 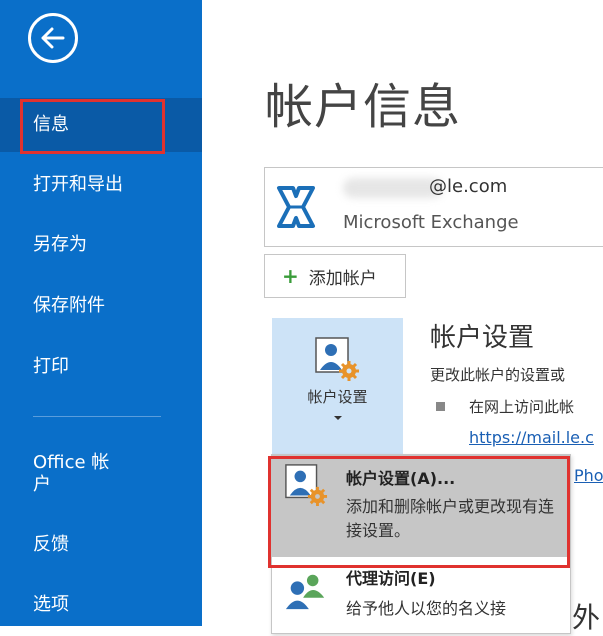 I want to click on phone-link: Pho, so click(x=588, y=475).